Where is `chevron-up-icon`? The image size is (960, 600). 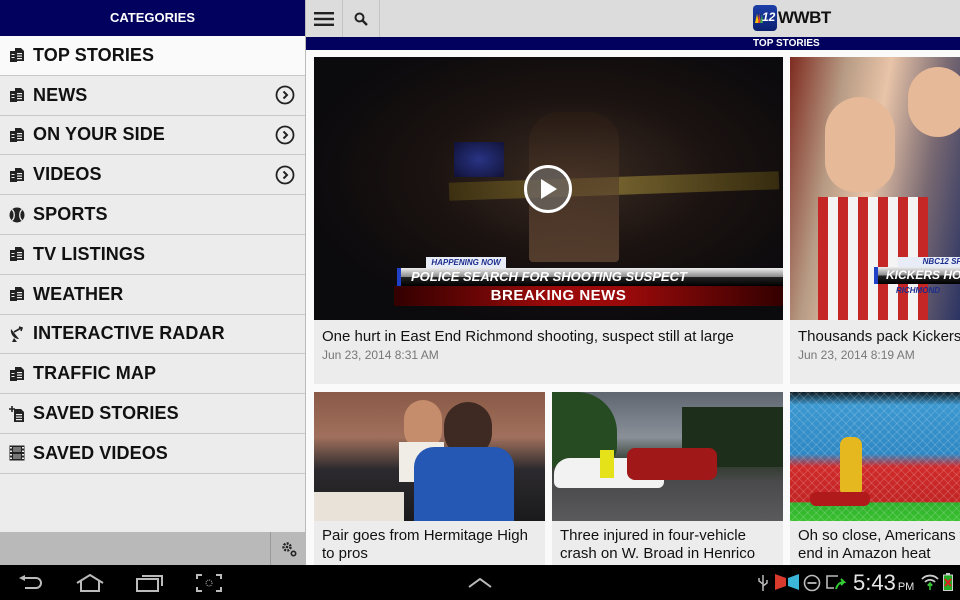 chevron-up-icon is located at coordinates (480, 583).